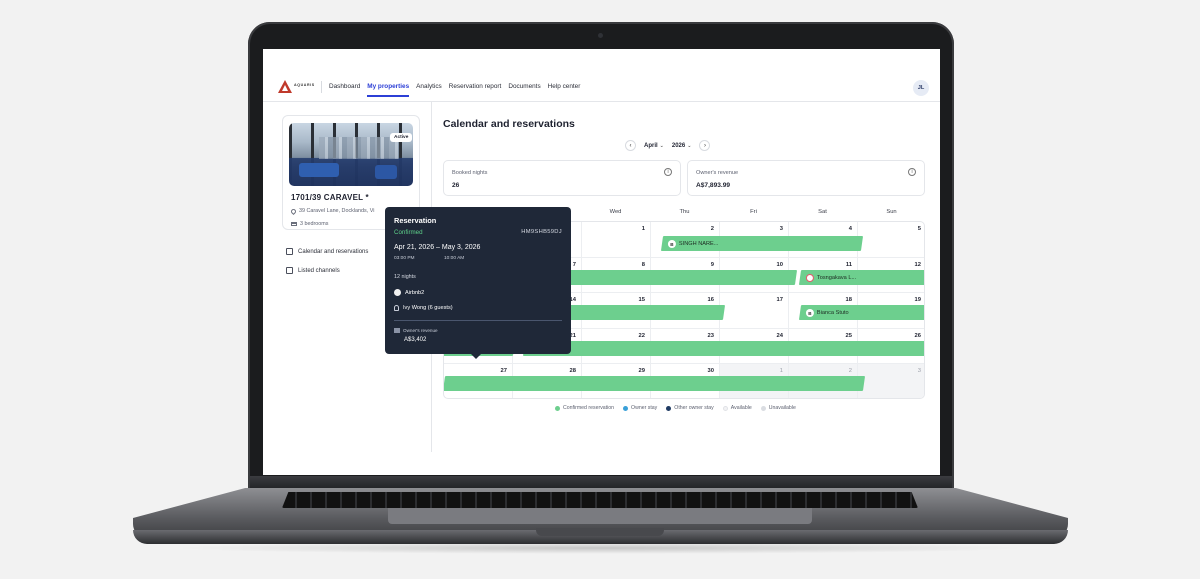 The image size is (1200, 579). Describe the element at coordinates (289, 270) in the screenshot. I see `channels-icon` at that location.